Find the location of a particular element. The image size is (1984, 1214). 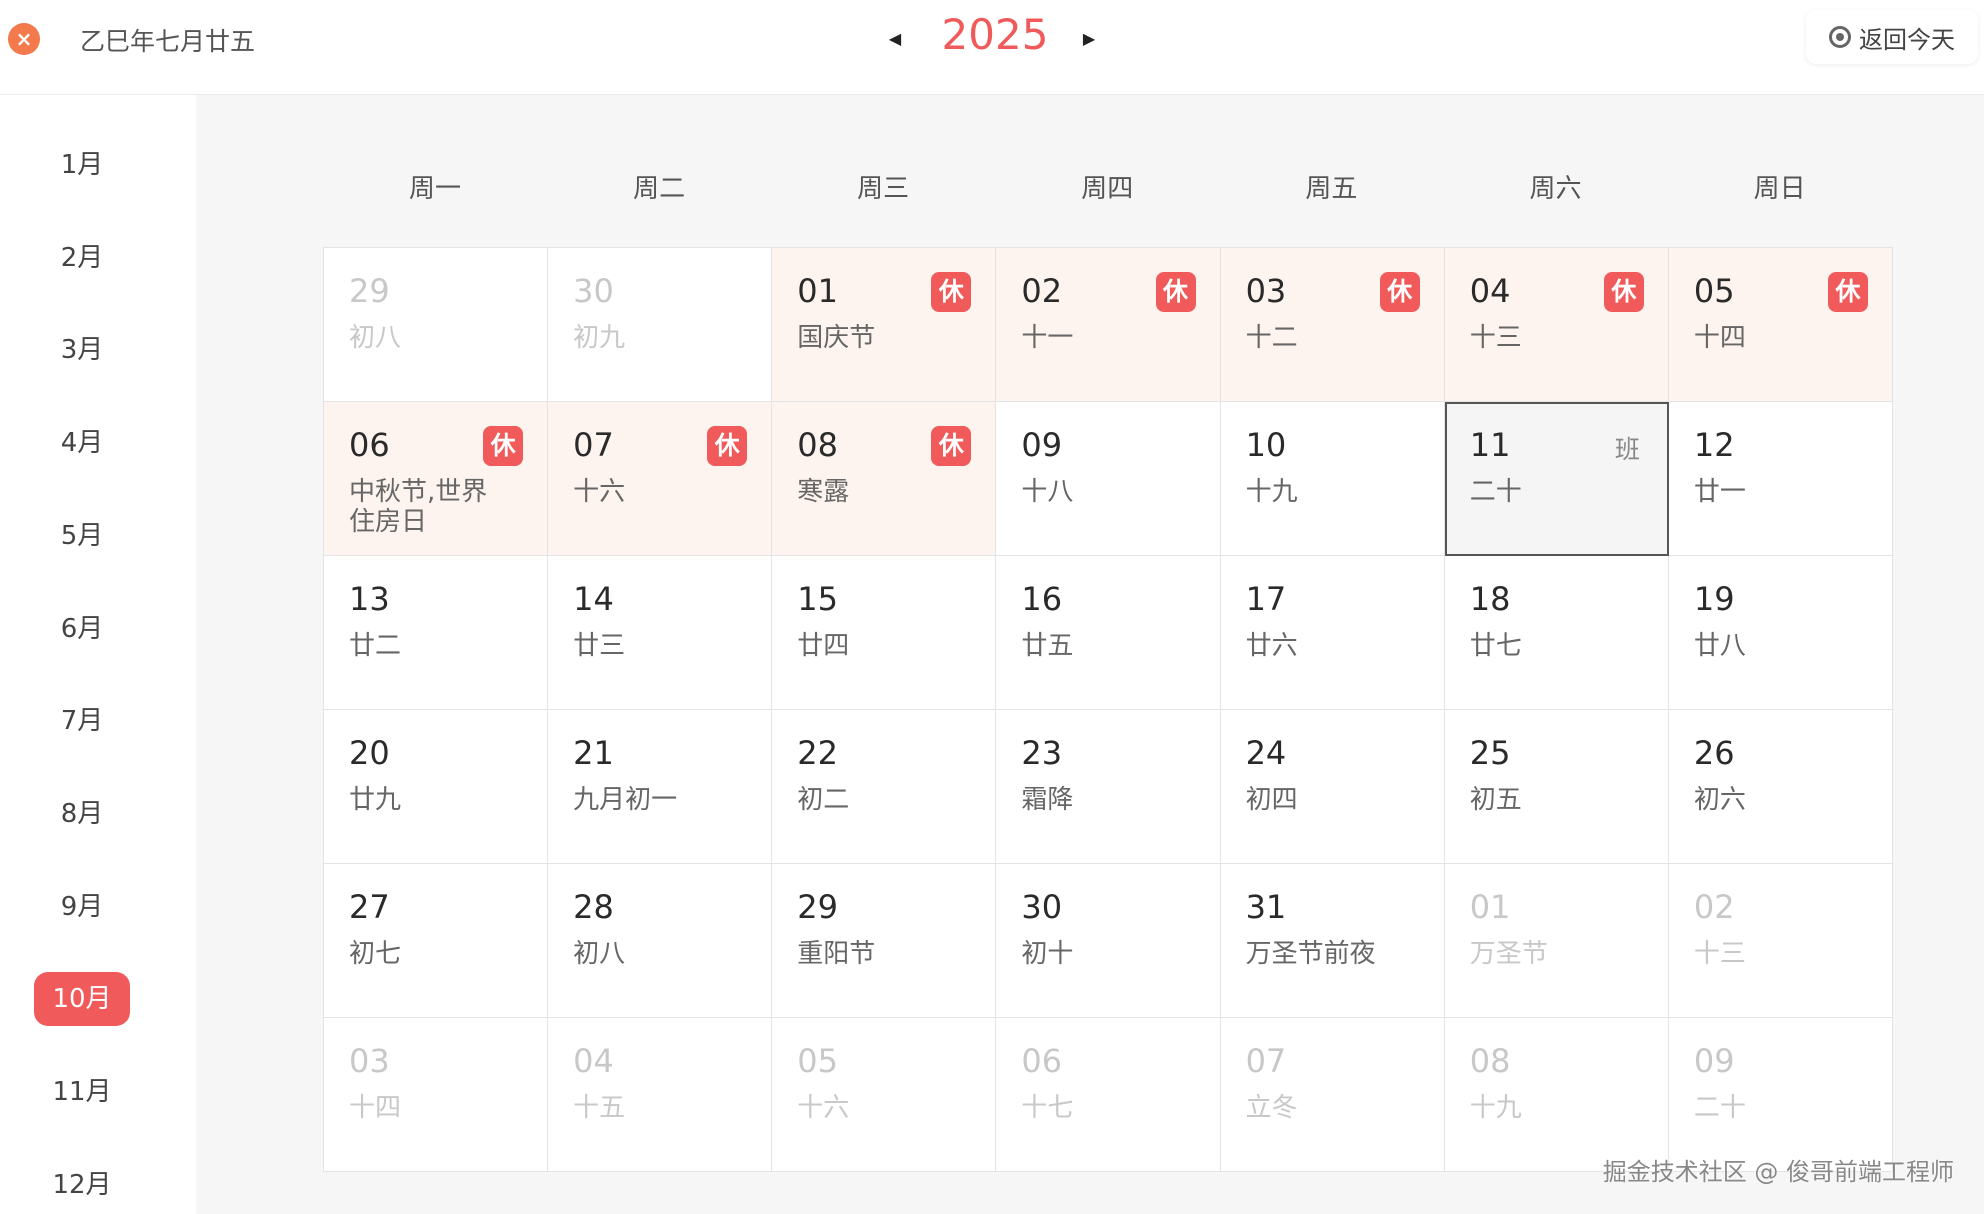

lunar-label: 十九 is located at coordinates (1495, 1108).